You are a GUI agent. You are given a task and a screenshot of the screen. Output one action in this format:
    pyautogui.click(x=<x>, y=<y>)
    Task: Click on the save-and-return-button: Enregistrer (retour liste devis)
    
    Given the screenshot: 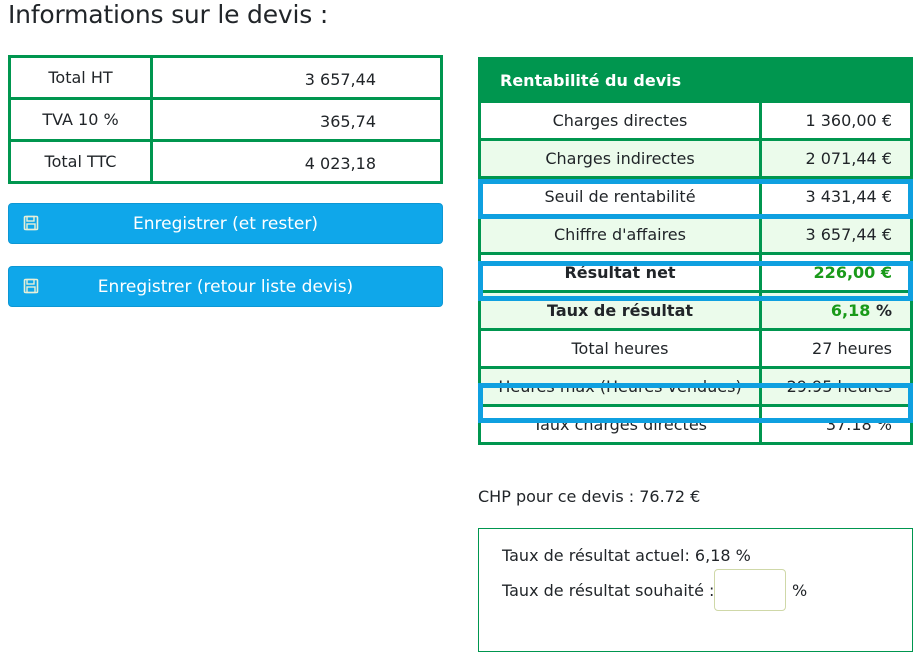 What is the action you would take?
    pyautogui.click(x=225, y=286)
    